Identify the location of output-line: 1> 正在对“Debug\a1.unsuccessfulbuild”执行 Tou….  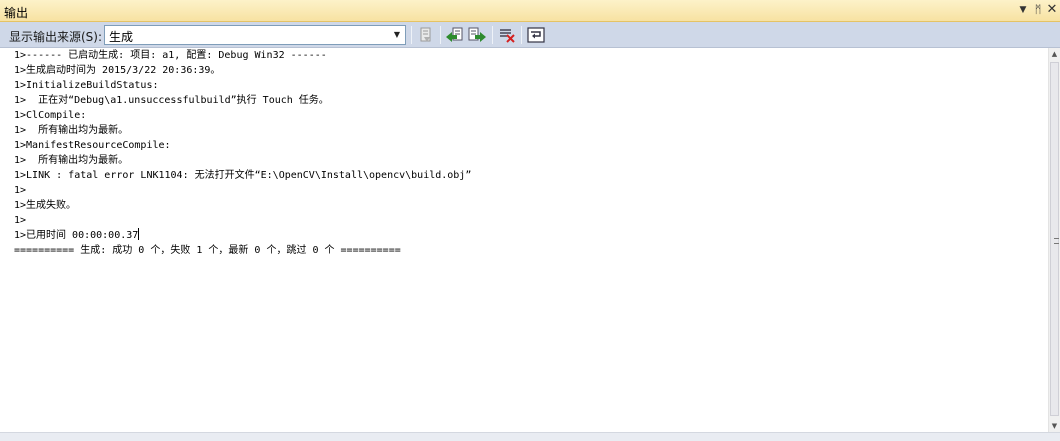
(171, 100).